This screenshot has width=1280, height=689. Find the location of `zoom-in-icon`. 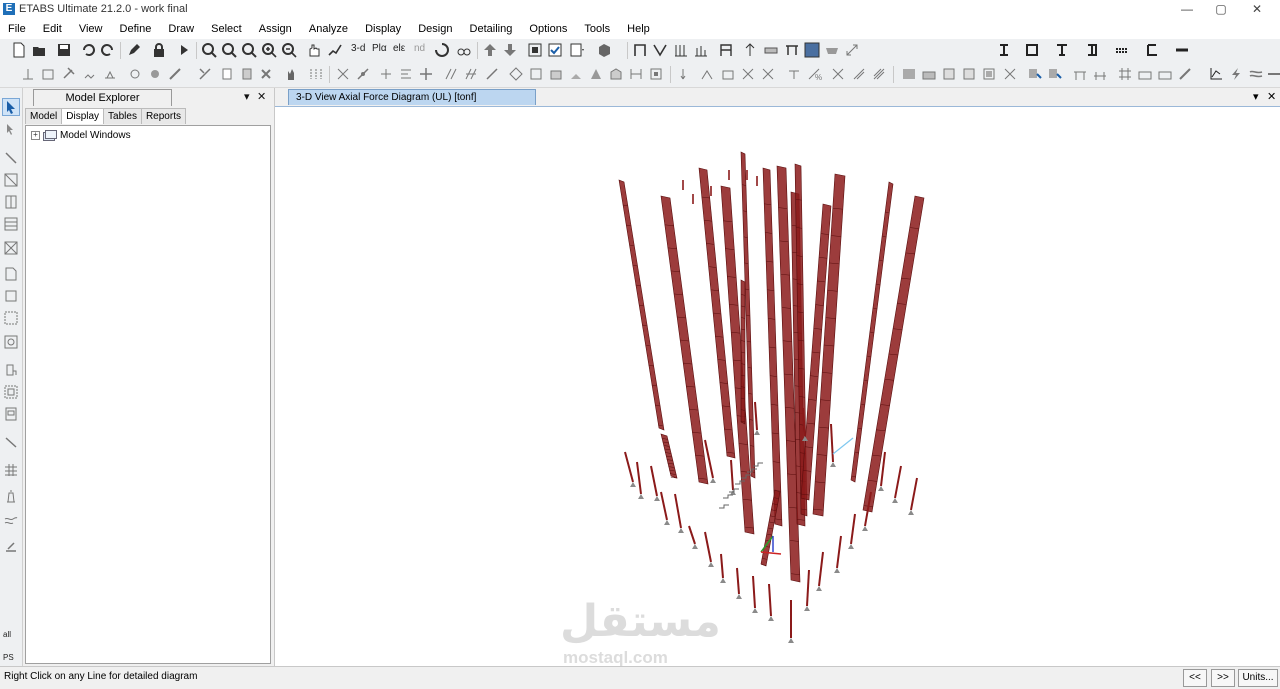

zoom-in-icon is located at coordinates (269, 50).